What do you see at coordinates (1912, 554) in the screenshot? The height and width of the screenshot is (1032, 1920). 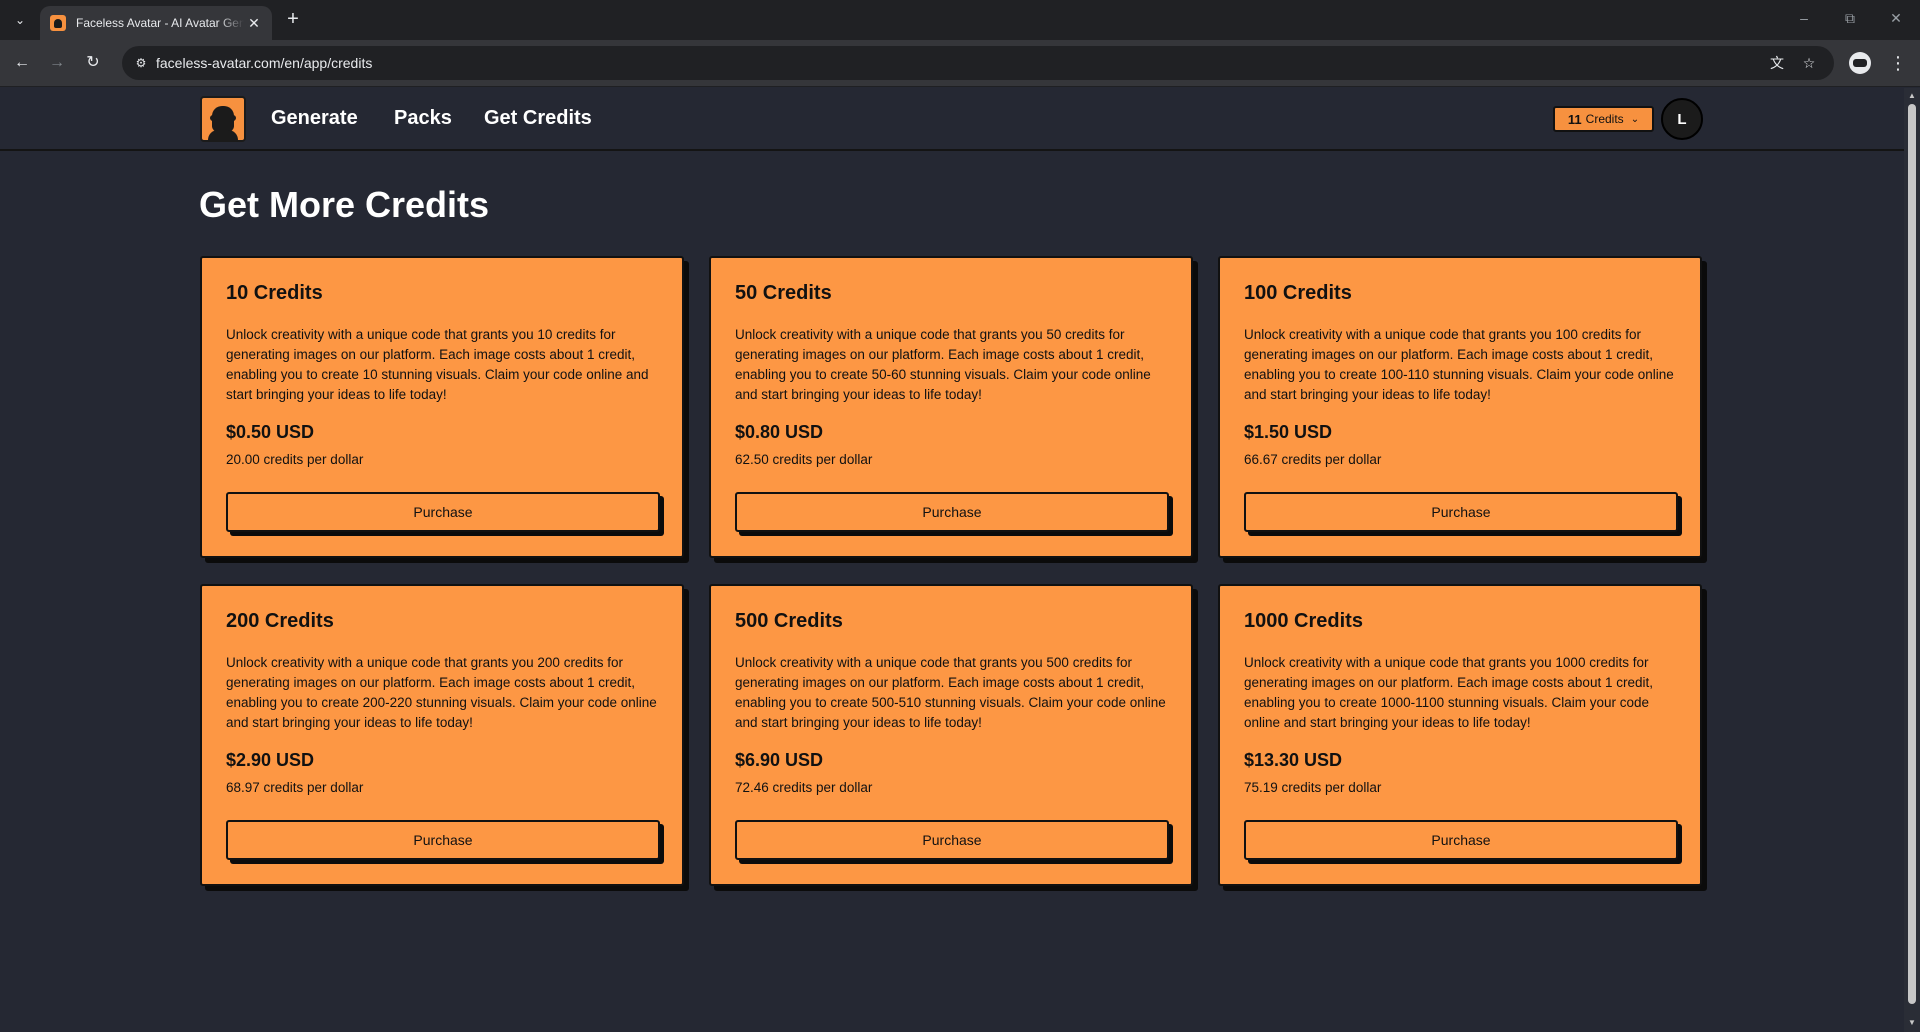 I see `scrollbar-thumb` at bounding box center [1912, 554].